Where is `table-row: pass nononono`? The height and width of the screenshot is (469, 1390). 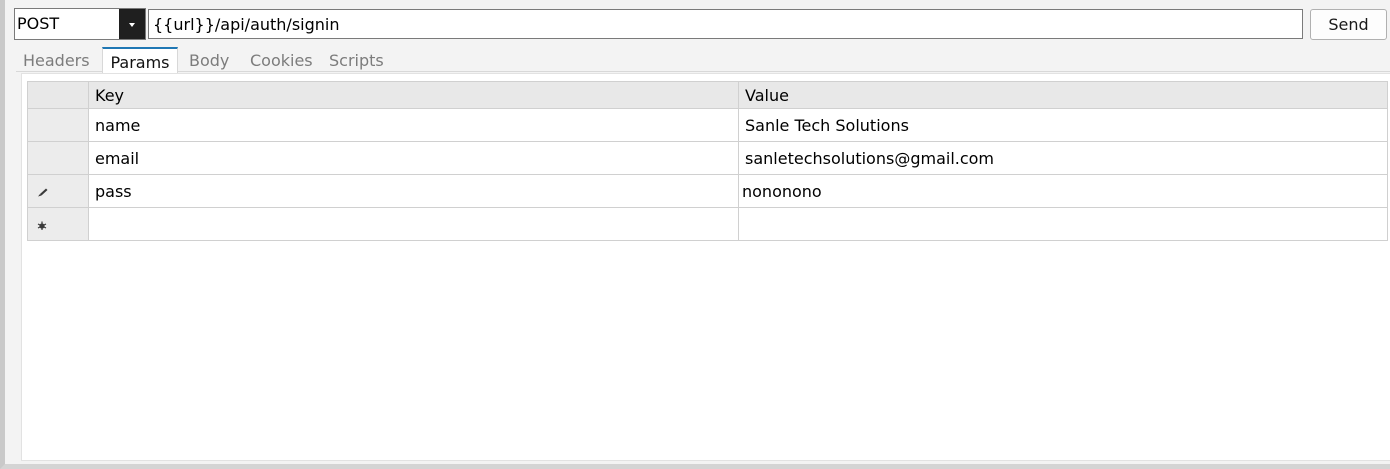
table-row: pass nononono is located at coordinates (708, 191).